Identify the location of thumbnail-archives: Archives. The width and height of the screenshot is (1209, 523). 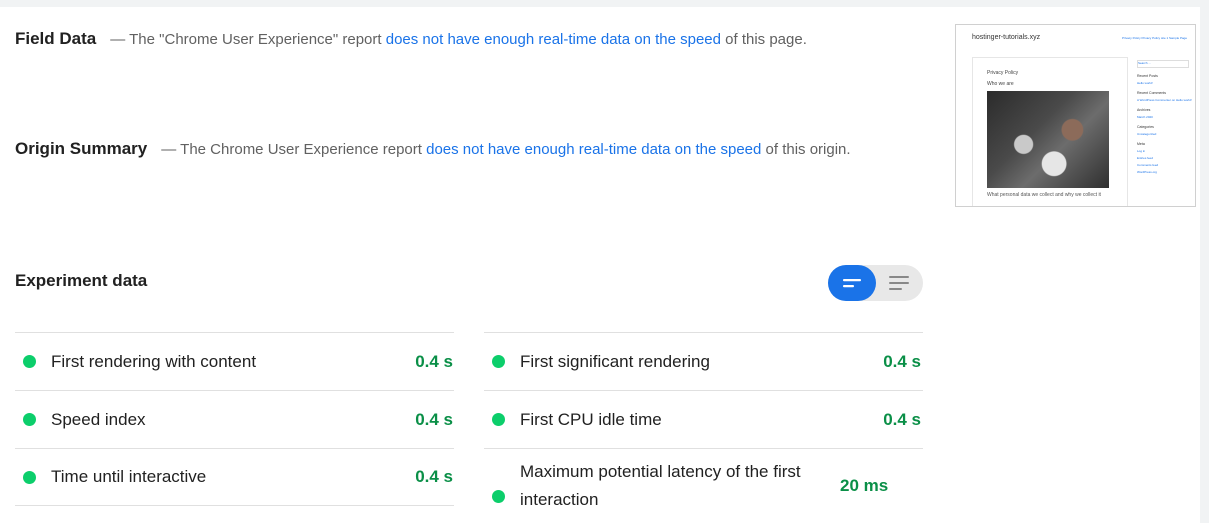
(1144, 110).